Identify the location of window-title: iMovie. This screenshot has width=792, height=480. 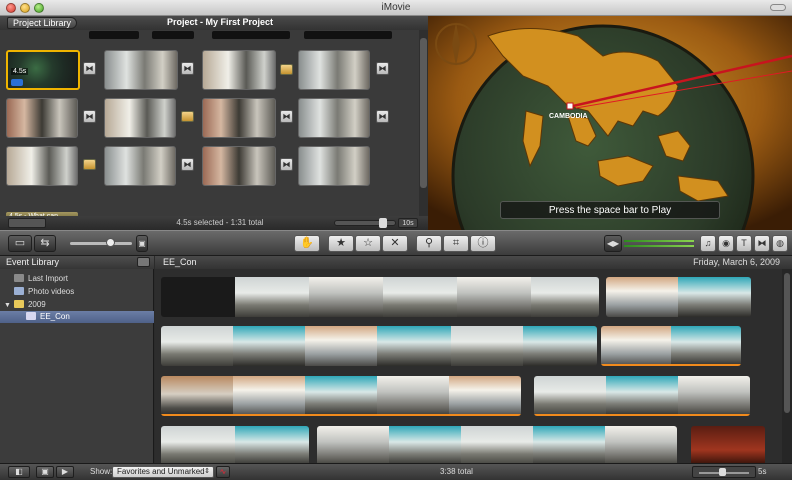
(396, 7).